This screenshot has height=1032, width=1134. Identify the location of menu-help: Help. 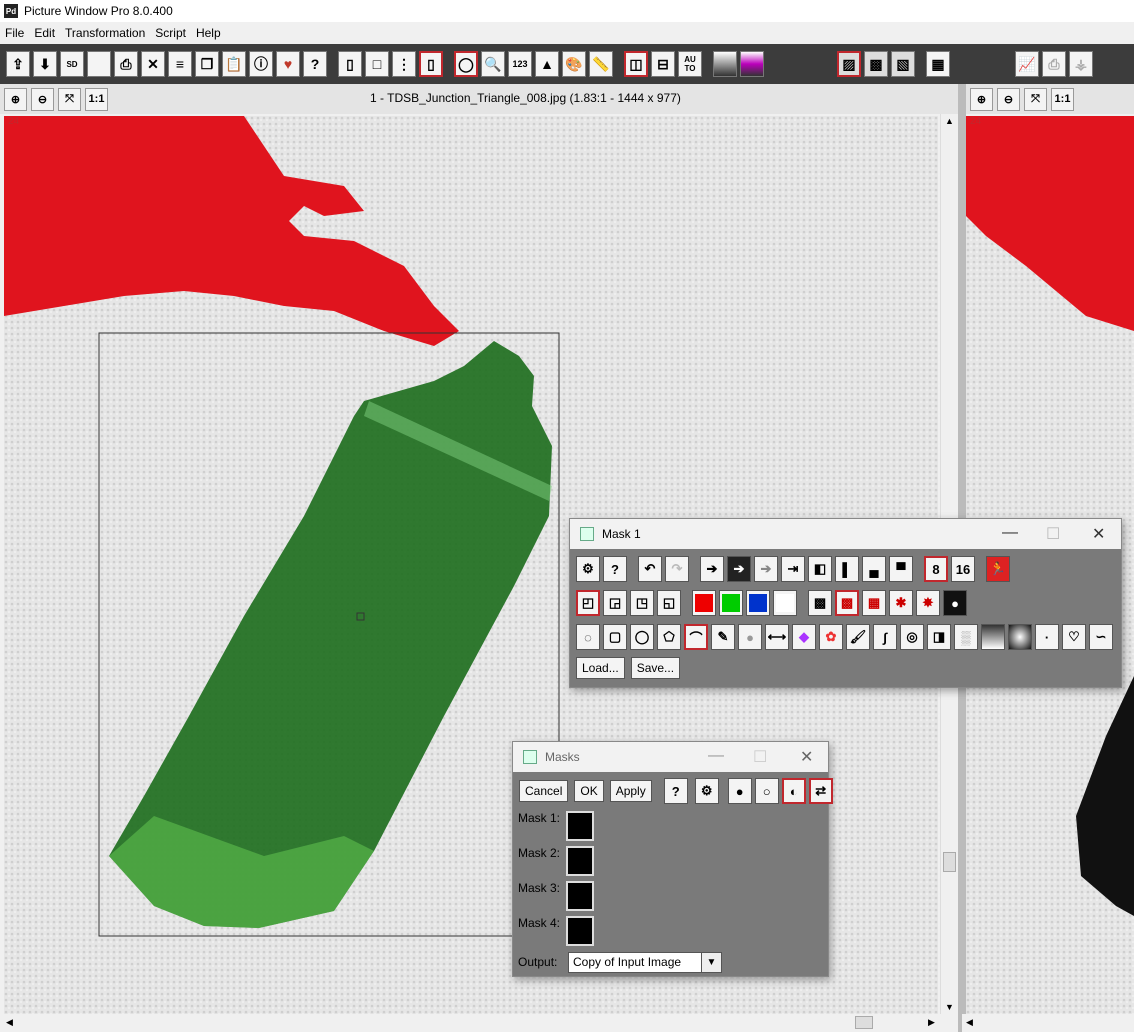
(208, 33).